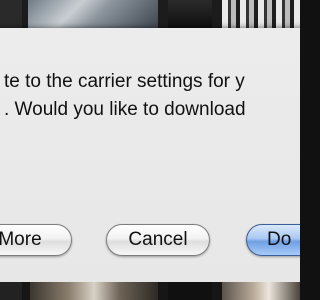  Describe the element at coordinates (273, 240) in the screenshot. I see `download-button: Do` at that location.